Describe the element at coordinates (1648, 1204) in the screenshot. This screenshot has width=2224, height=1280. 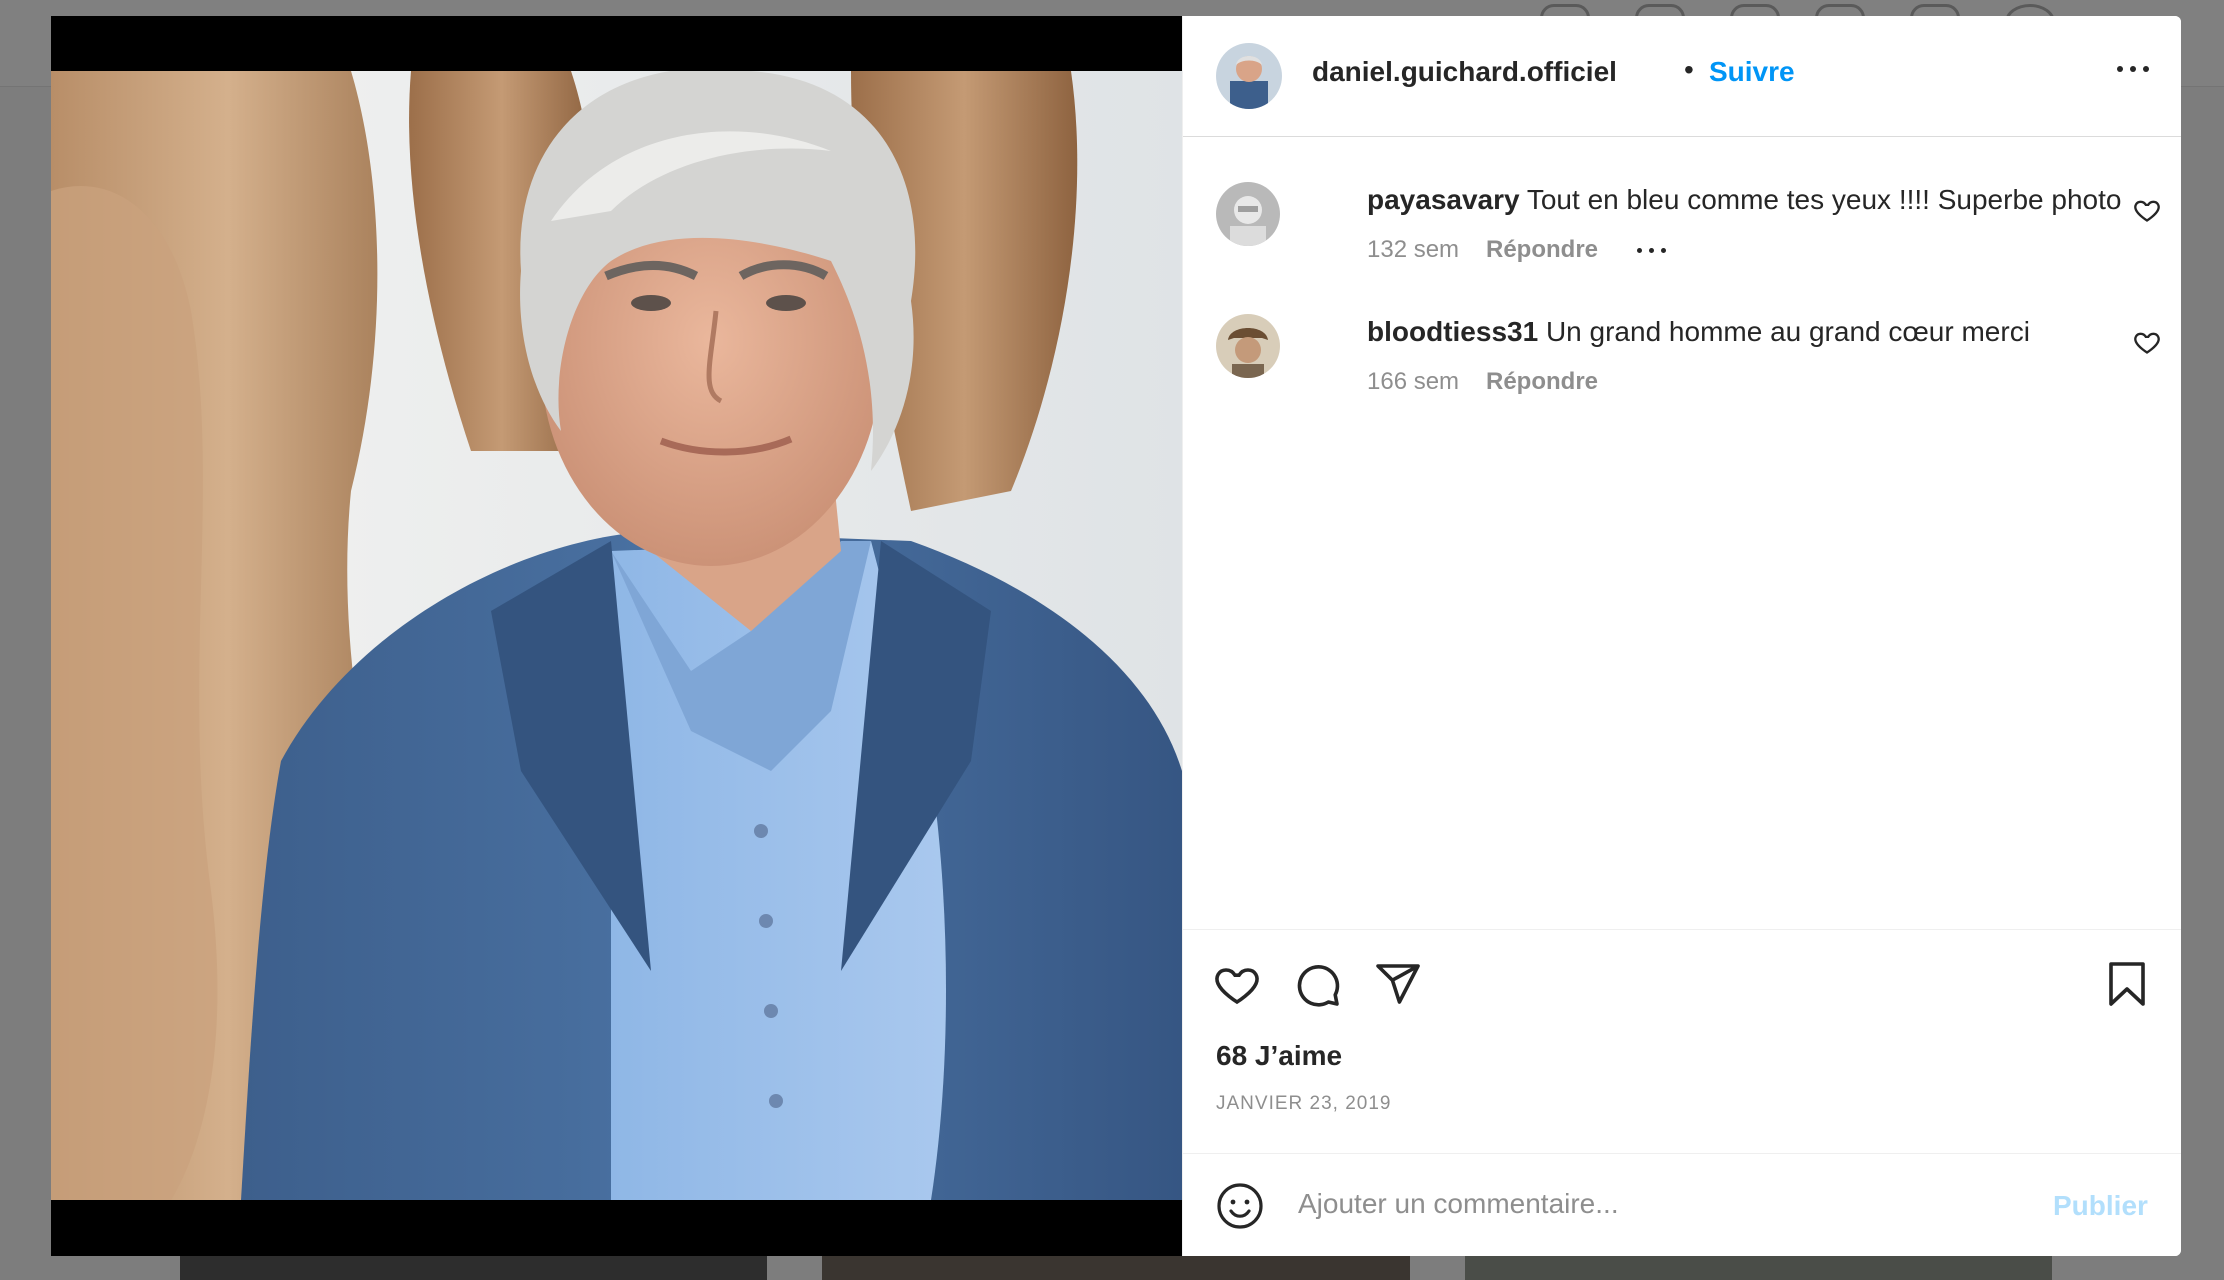
I see `comment-input` at that location.